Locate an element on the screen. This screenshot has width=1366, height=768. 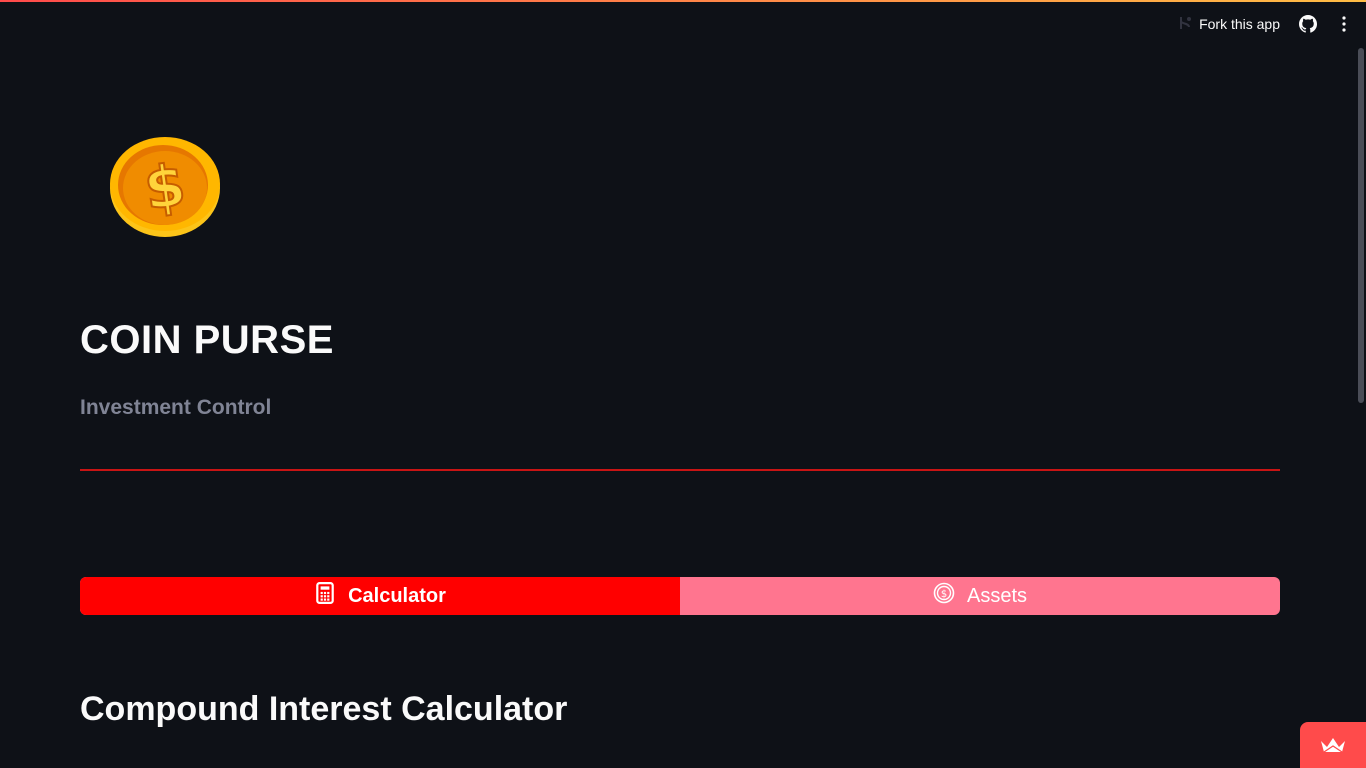
tab-calculator: Calculator is located at coordinates (380, 596).